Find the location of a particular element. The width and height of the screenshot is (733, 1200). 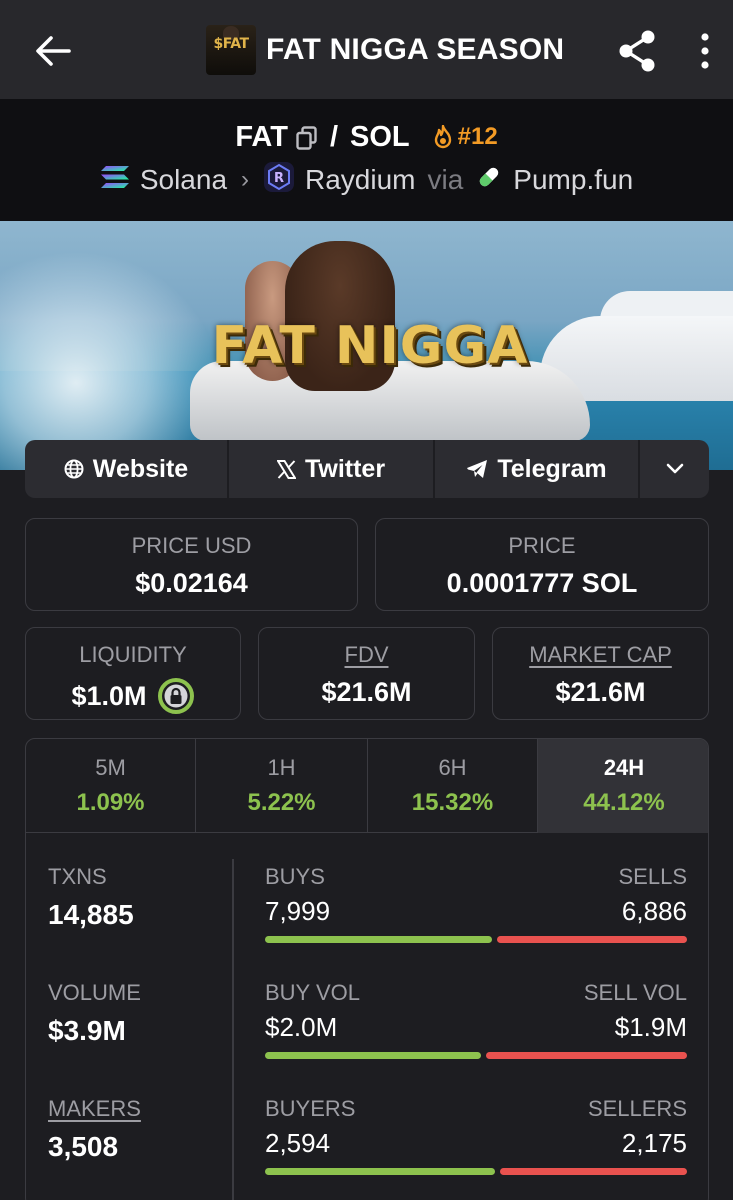

pill-icon is located at coordinates (489, 180).